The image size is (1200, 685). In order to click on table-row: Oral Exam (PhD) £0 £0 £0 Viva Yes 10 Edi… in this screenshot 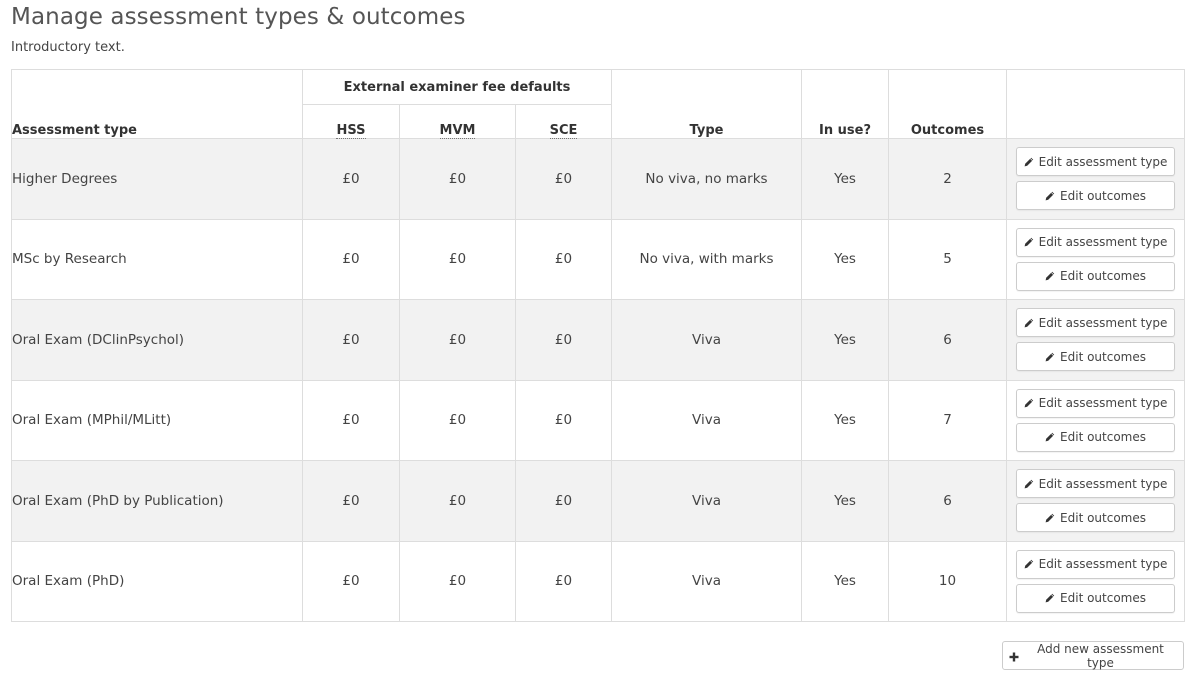, I will do `click(598, 581)`.